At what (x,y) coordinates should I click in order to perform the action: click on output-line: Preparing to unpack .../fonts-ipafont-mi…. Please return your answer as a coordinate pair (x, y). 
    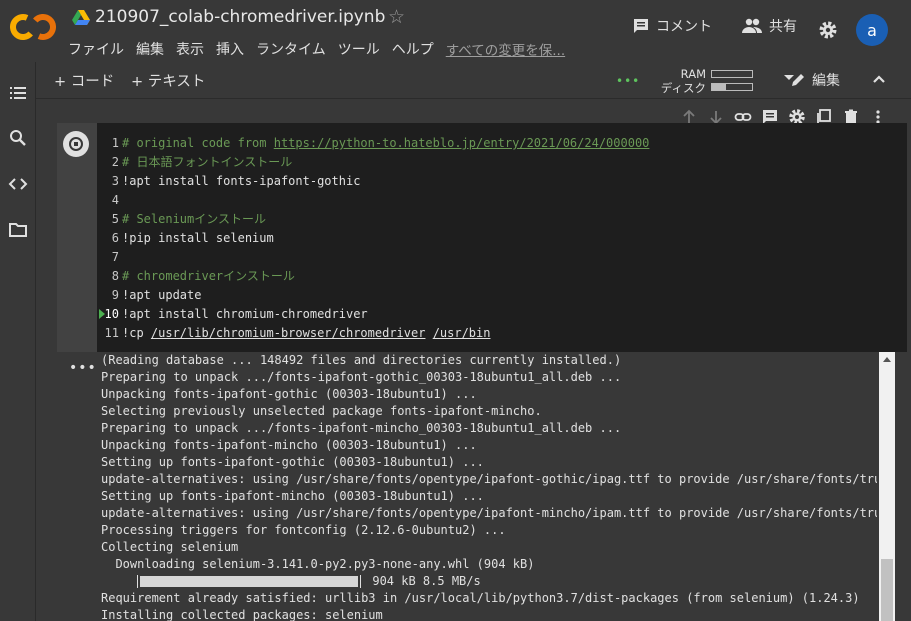
    Looking at the image, I should click on (361, 428).